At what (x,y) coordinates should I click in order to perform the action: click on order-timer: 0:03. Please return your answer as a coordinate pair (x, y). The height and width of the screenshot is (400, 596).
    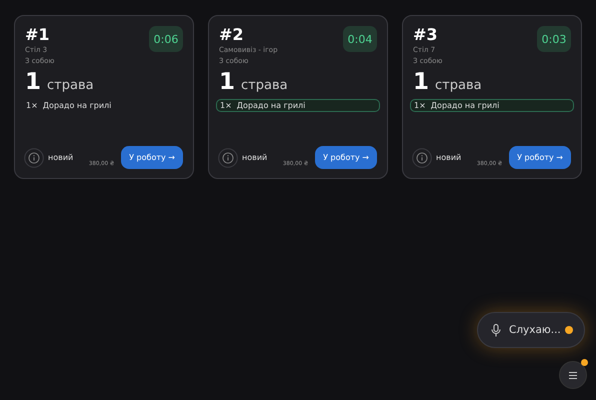
    Looking at the image, I should click on (554, 39).